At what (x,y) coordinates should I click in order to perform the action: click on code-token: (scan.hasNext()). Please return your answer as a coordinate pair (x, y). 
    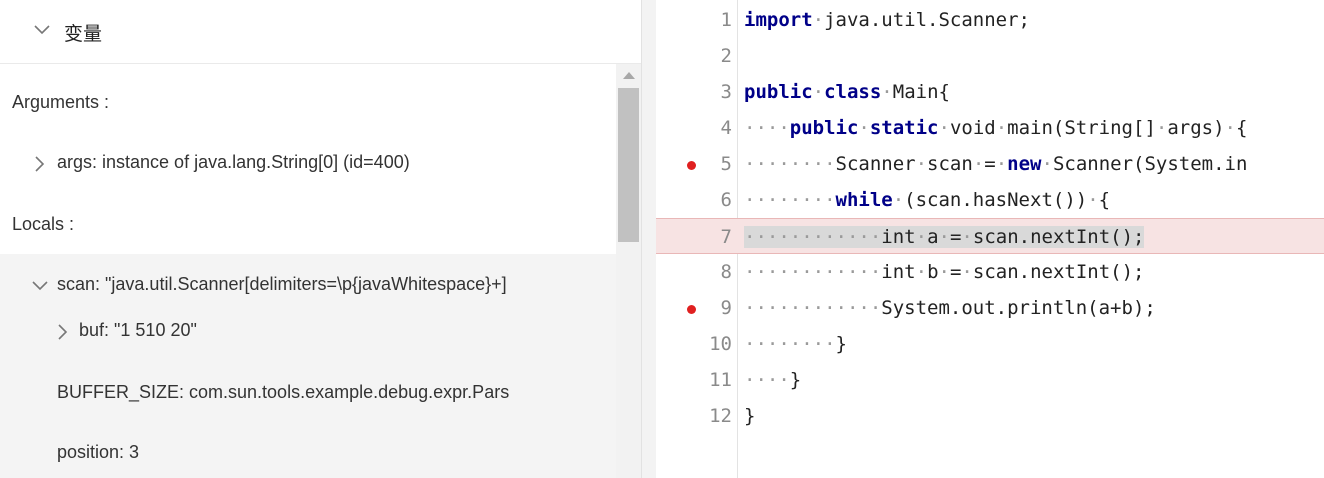
    Looking at the image, I should click on (996, 200).